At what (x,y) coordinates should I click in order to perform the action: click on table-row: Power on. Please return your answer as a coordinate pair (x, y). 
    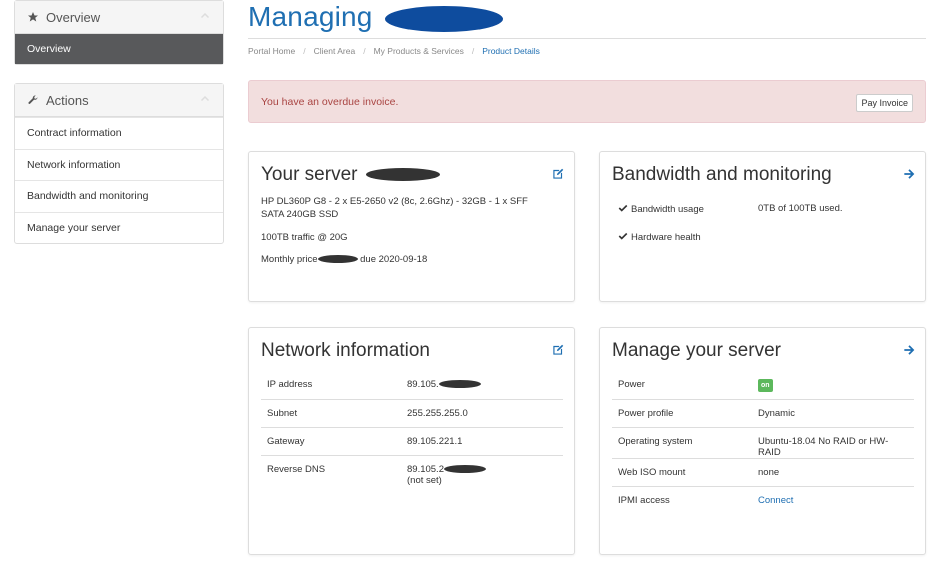
    Looking at the image, I should click on (763, 385).